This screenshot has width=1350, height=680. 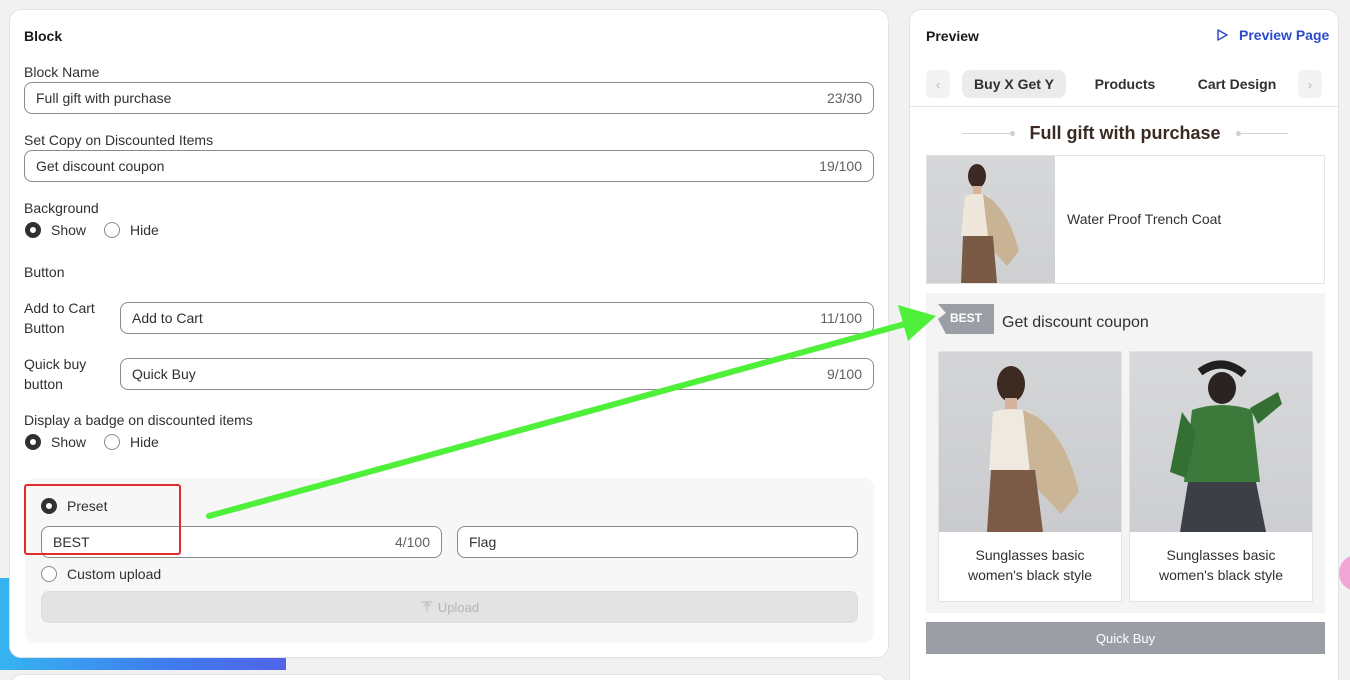 What do you see at coordinates (1344, 573) in the screenshot?
I see `floating-chat-bubble` at bounding box center [1344, 573].